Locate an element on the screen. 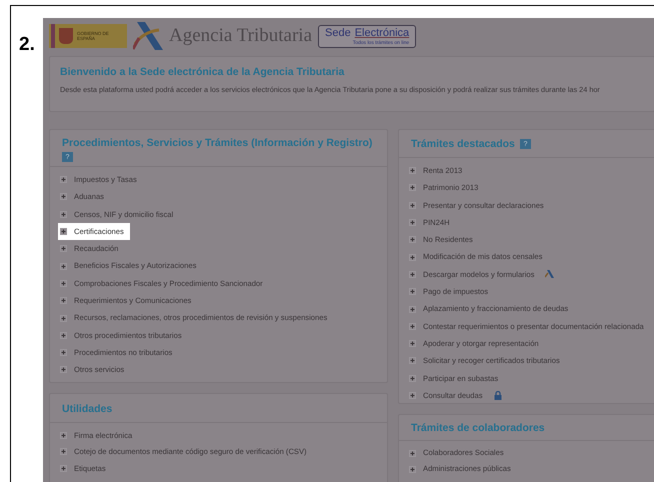  panel-title: Utilidades is located at coordinates (87, 409).